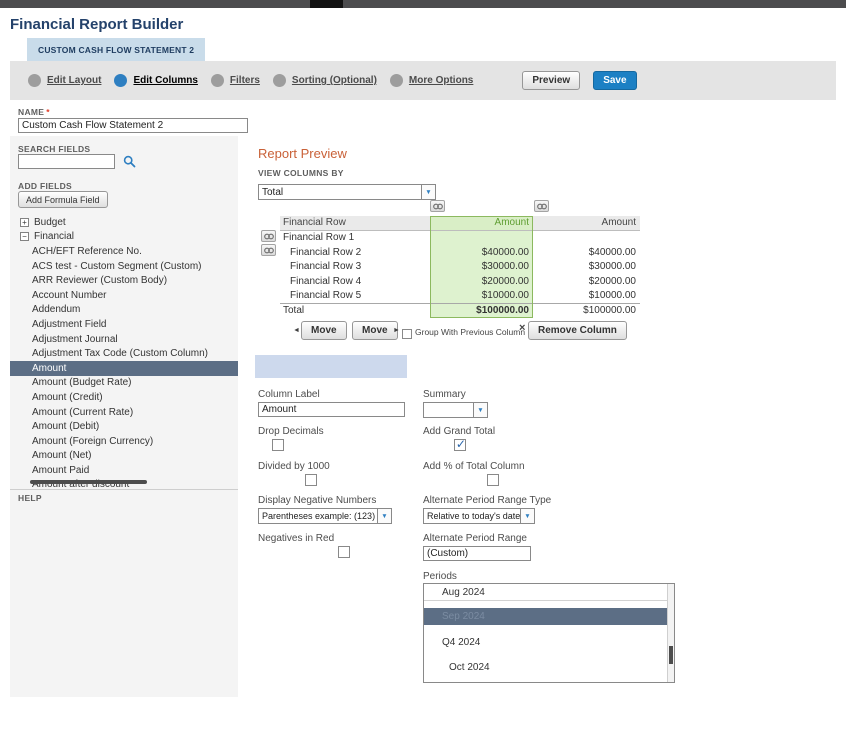  What do you see at coordinates (481, 223) in the screenshot?
I see `column-header-amount-selected: Amount` at bounding box center [481, 223].